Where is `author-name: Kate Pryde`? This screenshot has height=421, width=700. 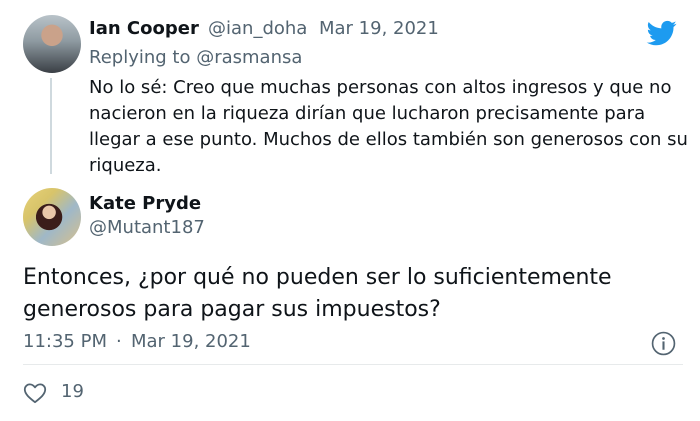 author-name: Kate Pryde is located at coordinates (145, 203).